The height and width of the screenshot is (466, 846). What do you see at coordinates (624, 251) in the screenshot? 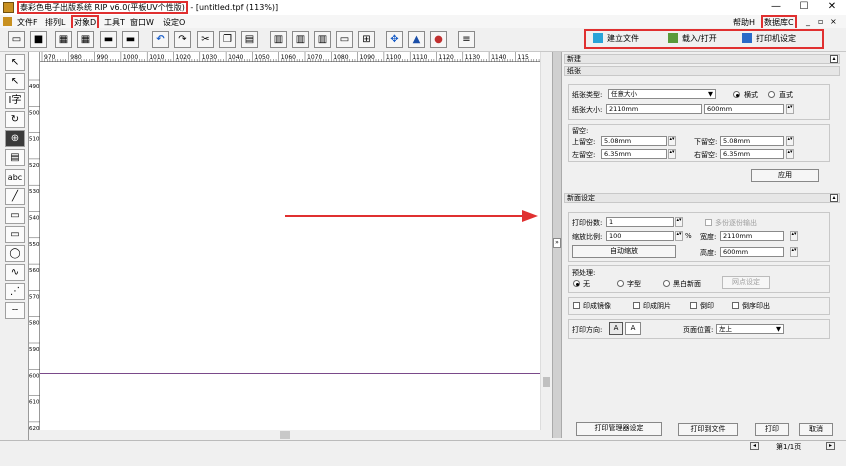
I see `auto-scale-button: 自动缩放` at bounding box center [624, 251].